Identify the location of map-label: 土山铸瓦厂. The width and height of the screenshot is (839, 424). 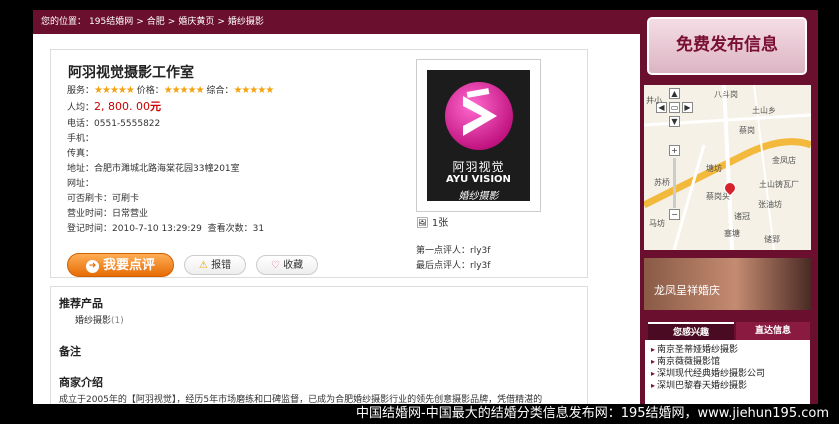
(779, 184).